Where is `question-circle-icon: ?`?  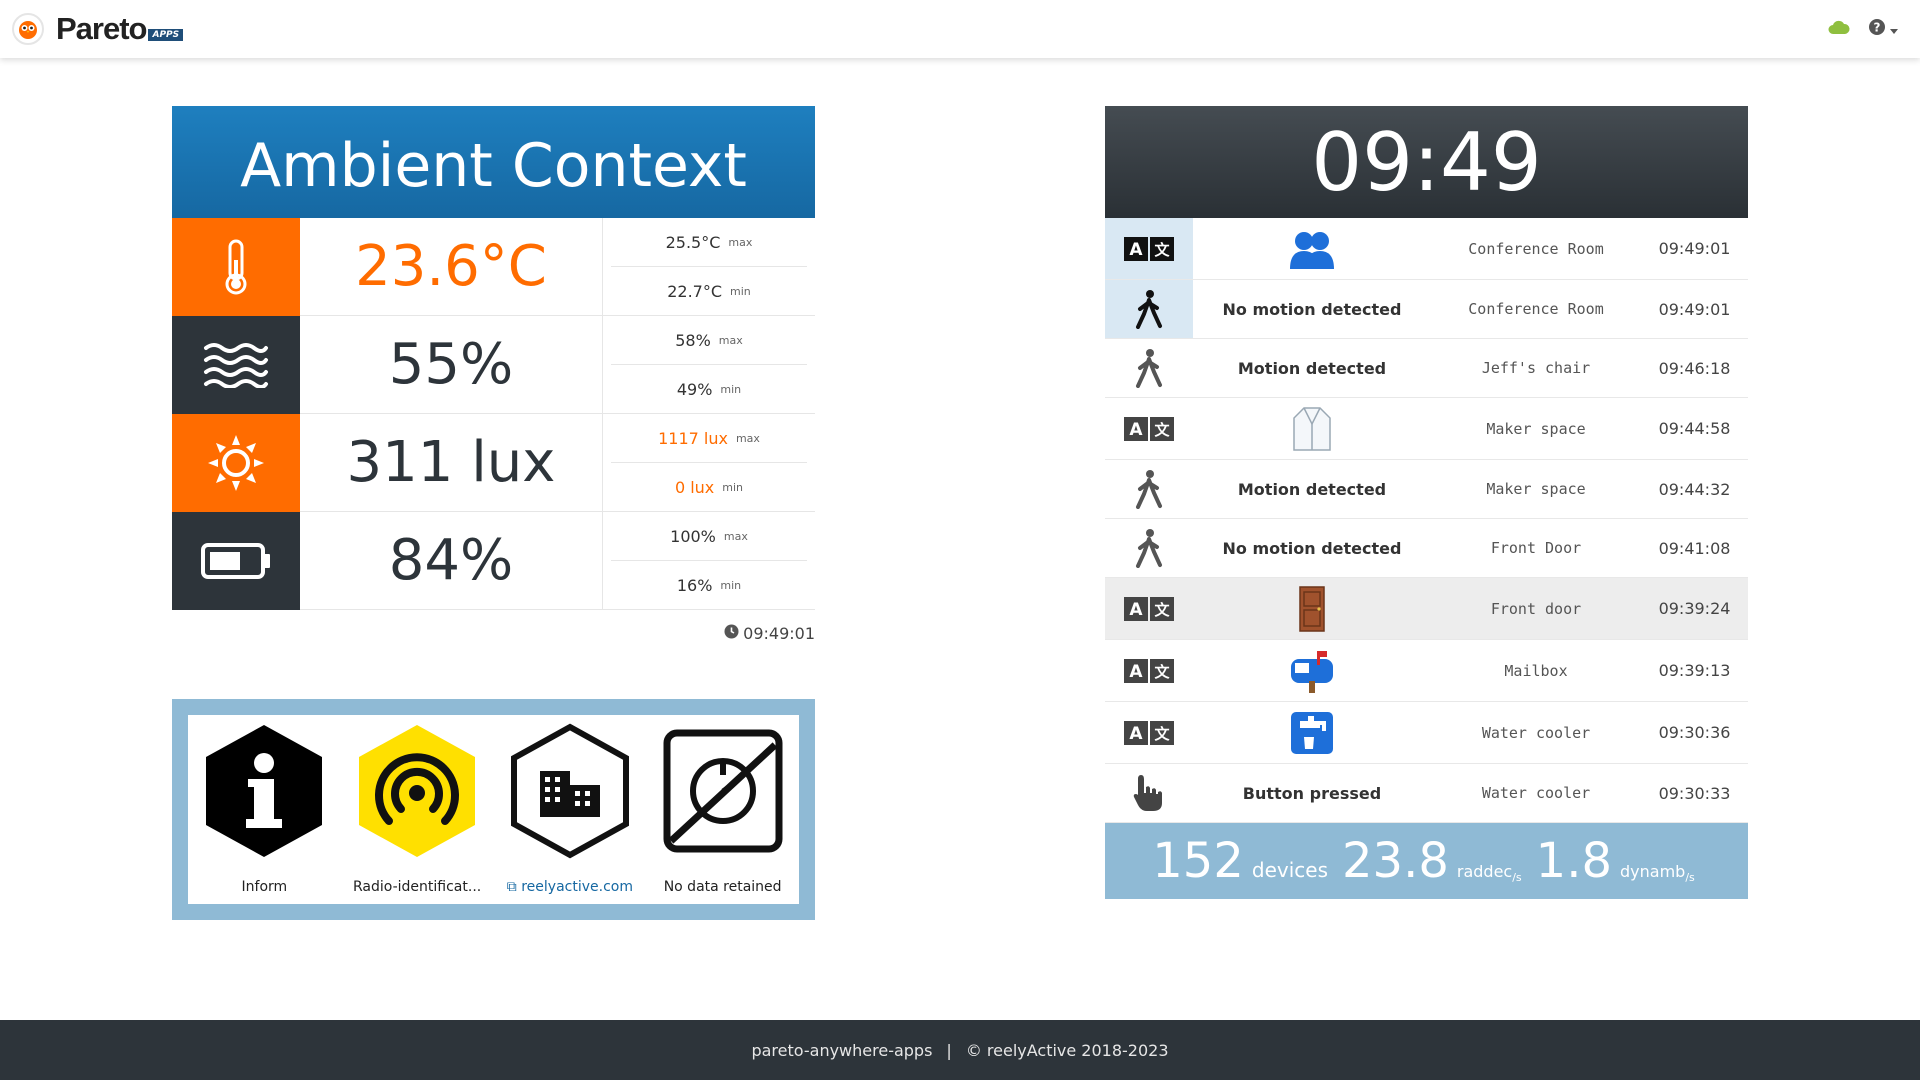
question-circle-icon: ? is located at coordinates (1877, 29).